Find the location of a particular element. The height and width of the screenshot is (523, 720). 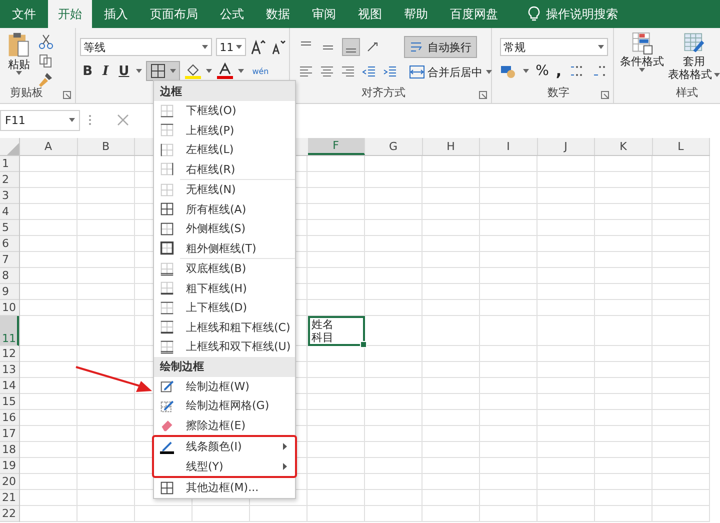

column-header: B is located at coordinates (106, 146).